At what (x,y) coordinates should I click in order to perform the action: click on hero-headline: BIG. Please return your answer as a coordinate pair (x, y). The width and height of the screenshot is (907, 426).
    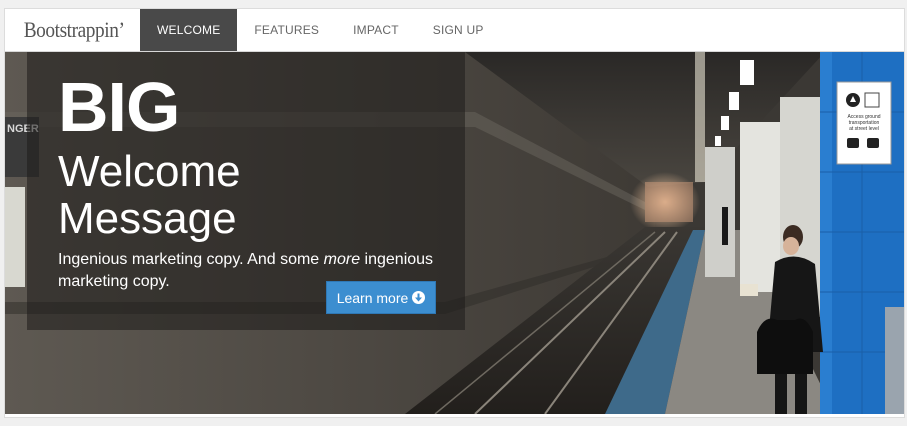
    Looking at the image, I should click on (119, 107).